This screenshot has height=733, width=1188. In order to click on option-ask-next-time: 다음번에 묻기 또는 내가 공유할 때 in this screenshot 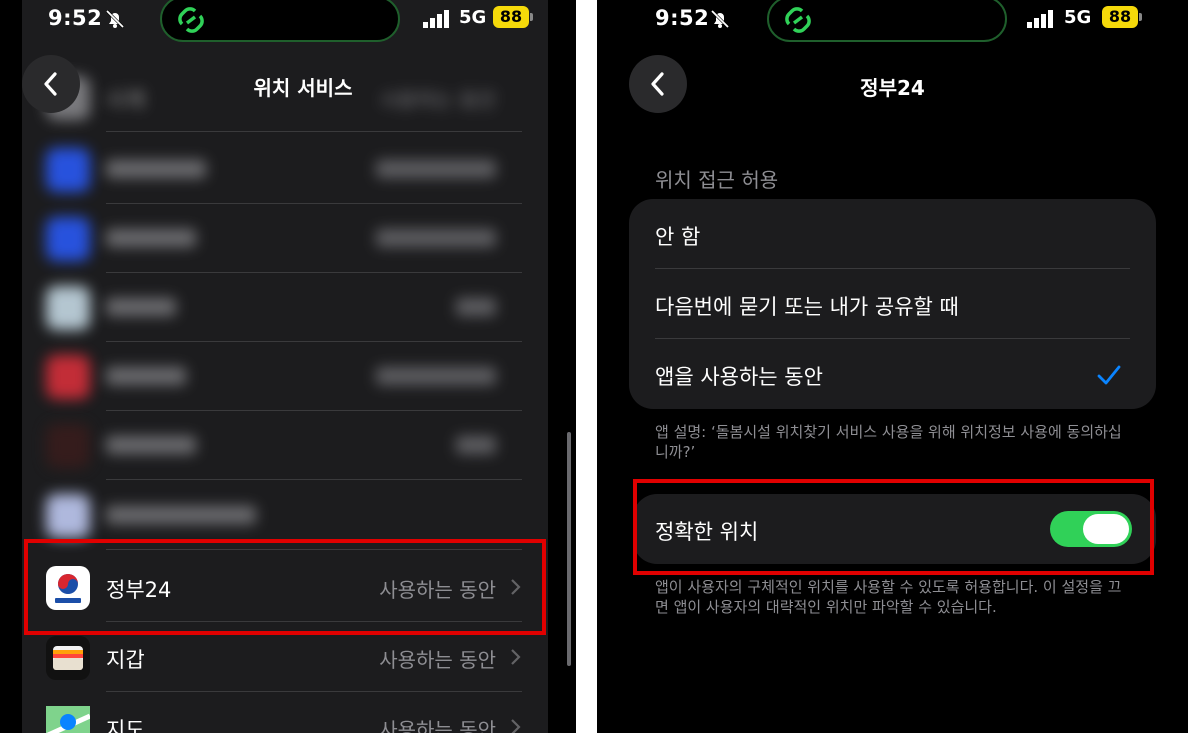, I will do `click(892, 304)`.